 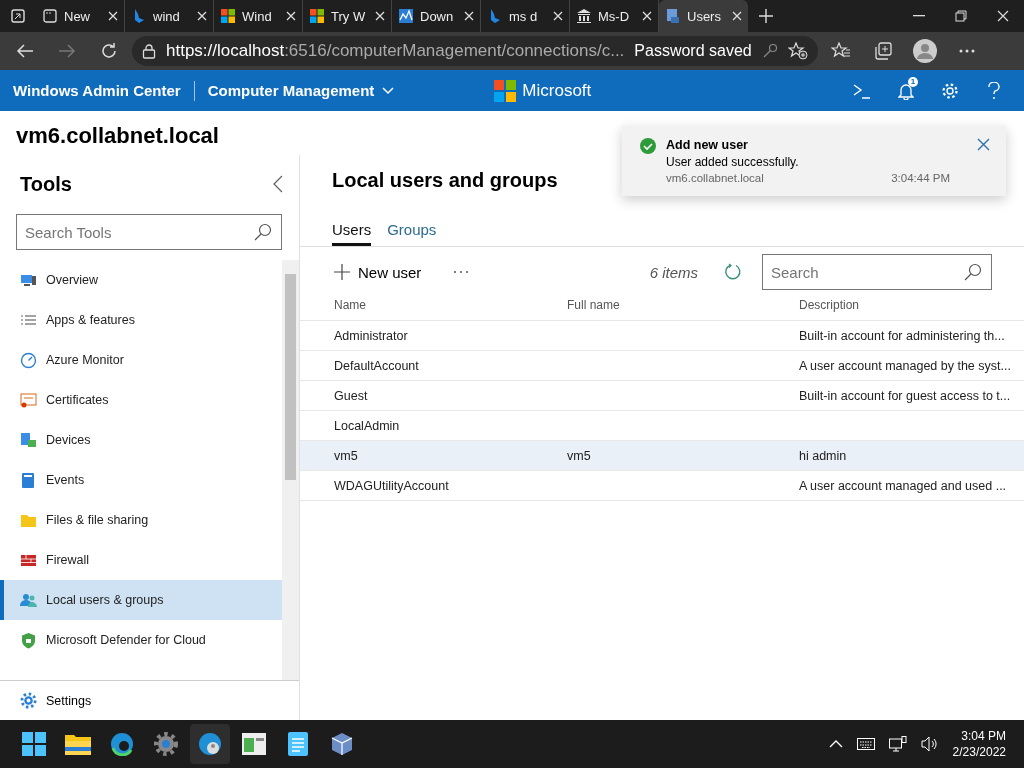 What do you see at coordinates (715, 178) in the screenshot?
I see `toast-source: vm6.collabnet.local` at bounding box center [715, 178].